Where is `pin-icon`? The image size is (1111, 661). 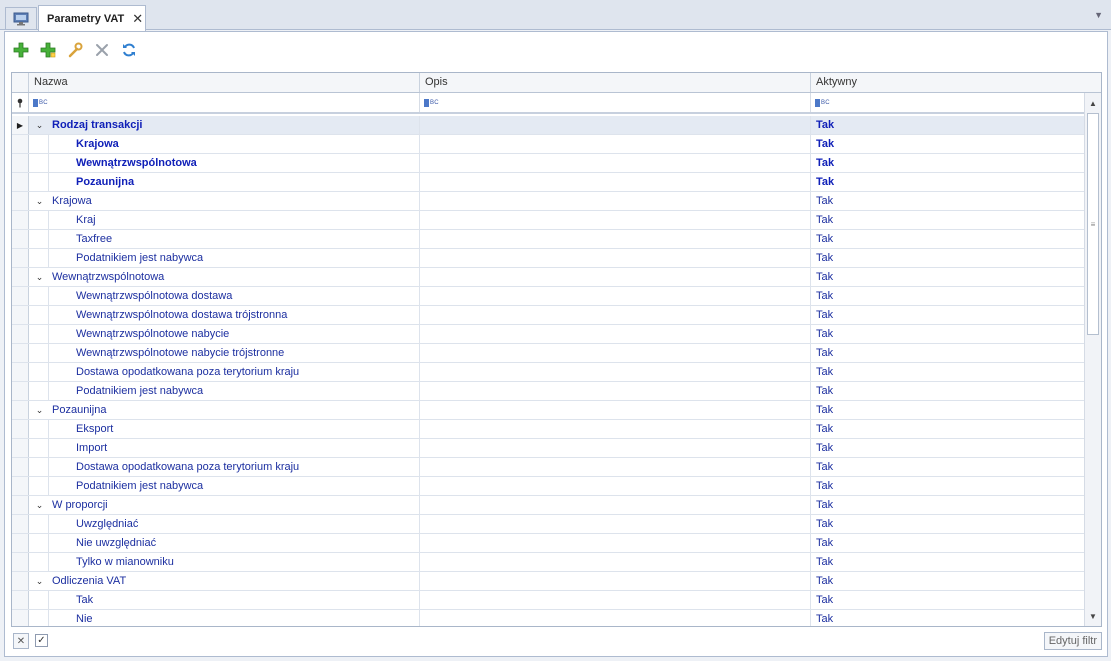
pin-icon is located at coordinates (20, 102).